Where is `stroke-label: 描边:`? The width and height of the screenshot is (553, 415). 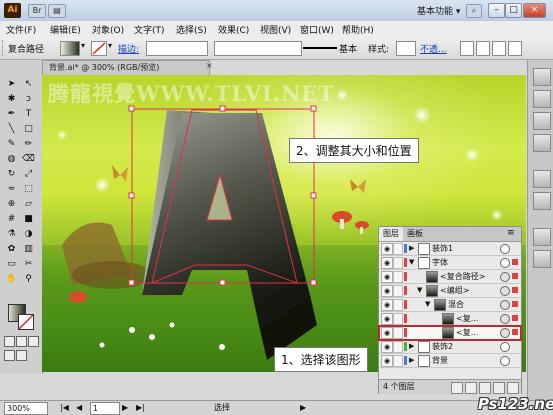 stroke-label: 描边: is located at coordinates (128, 48).